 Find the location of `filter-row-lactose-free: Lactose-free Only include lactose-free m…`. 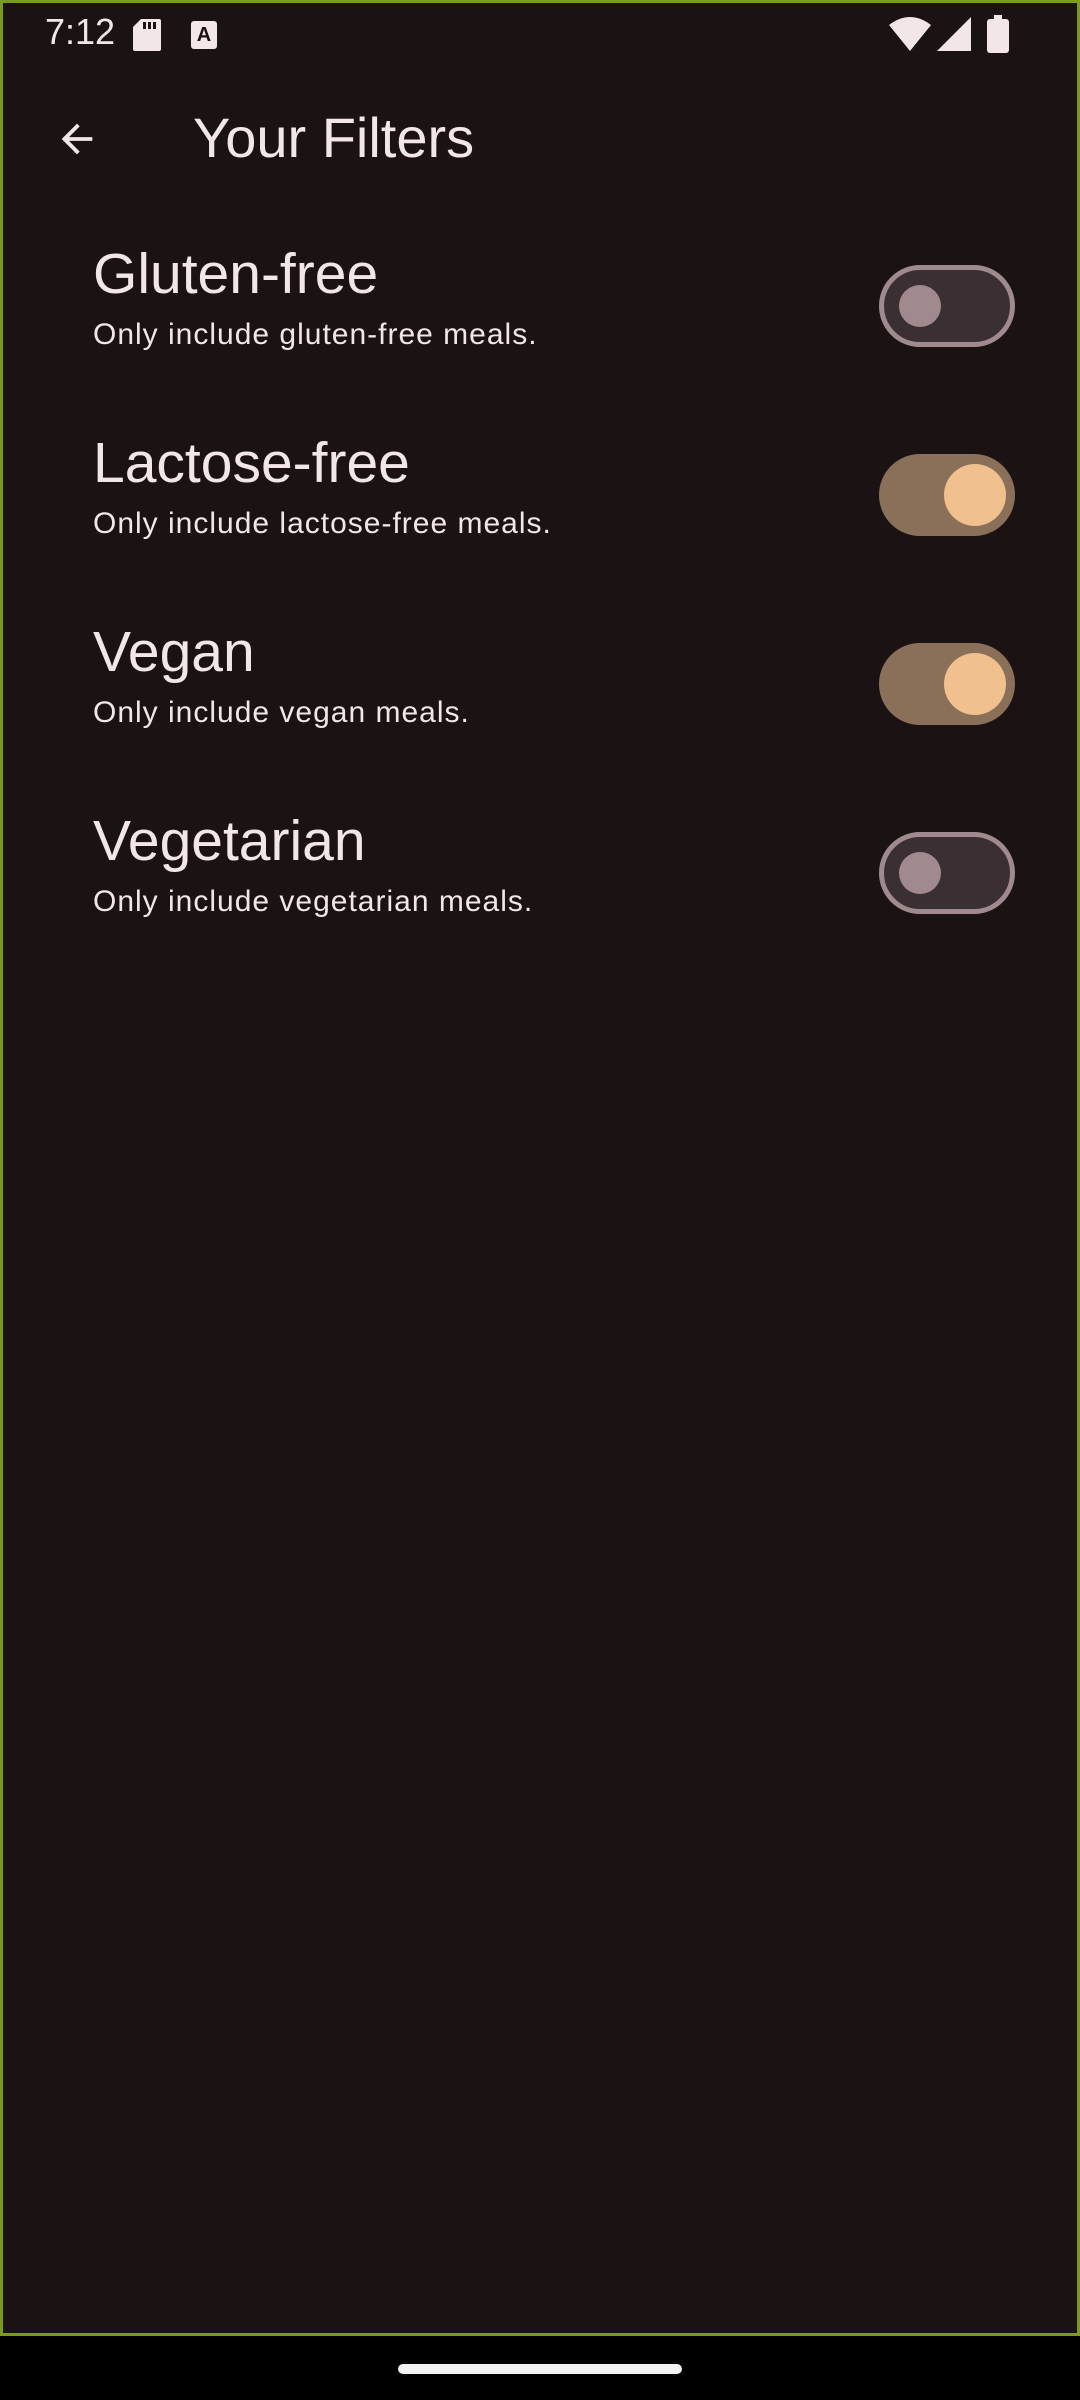

filter-row-lactose-free: Lactose-free Only include lactose-free m… is located at coordinates (540, 496).